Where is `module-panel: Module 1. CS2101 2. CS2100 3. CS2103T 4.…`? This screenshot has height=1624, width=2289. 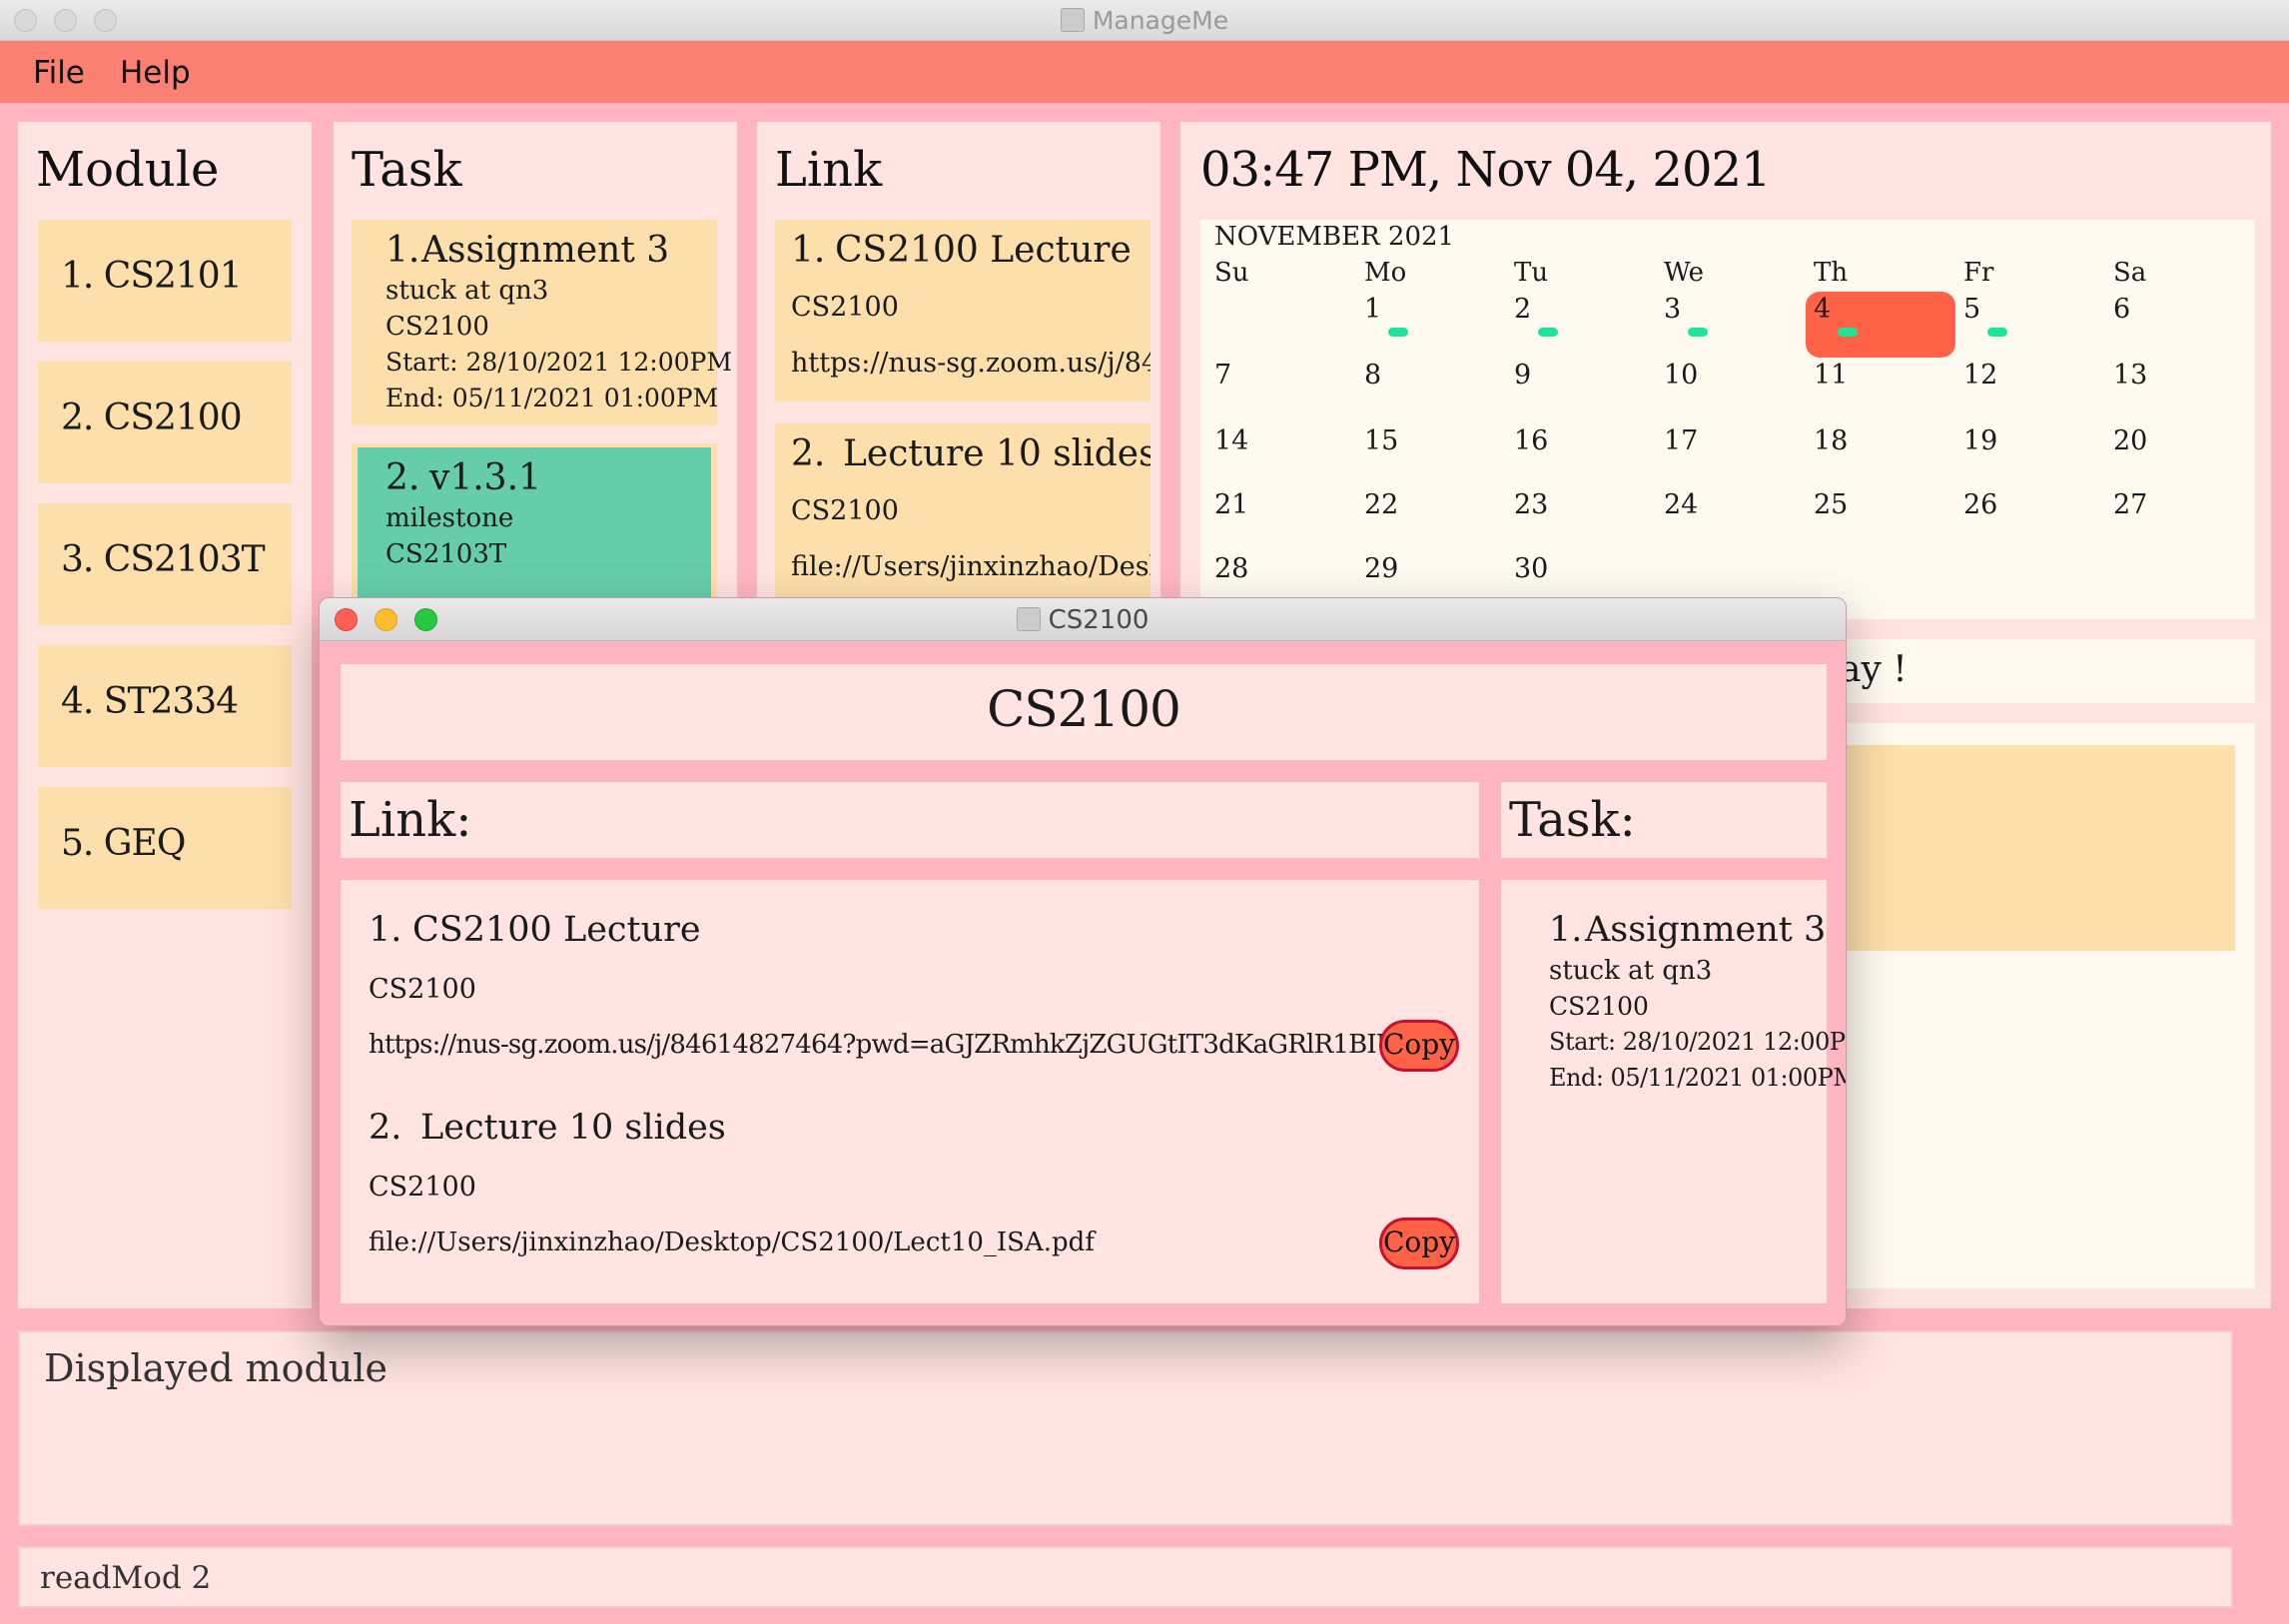 module-panel: Module 1. CS2101 2. CS2100 3. CS2103T 4.… is located at coordinates (165, 715).